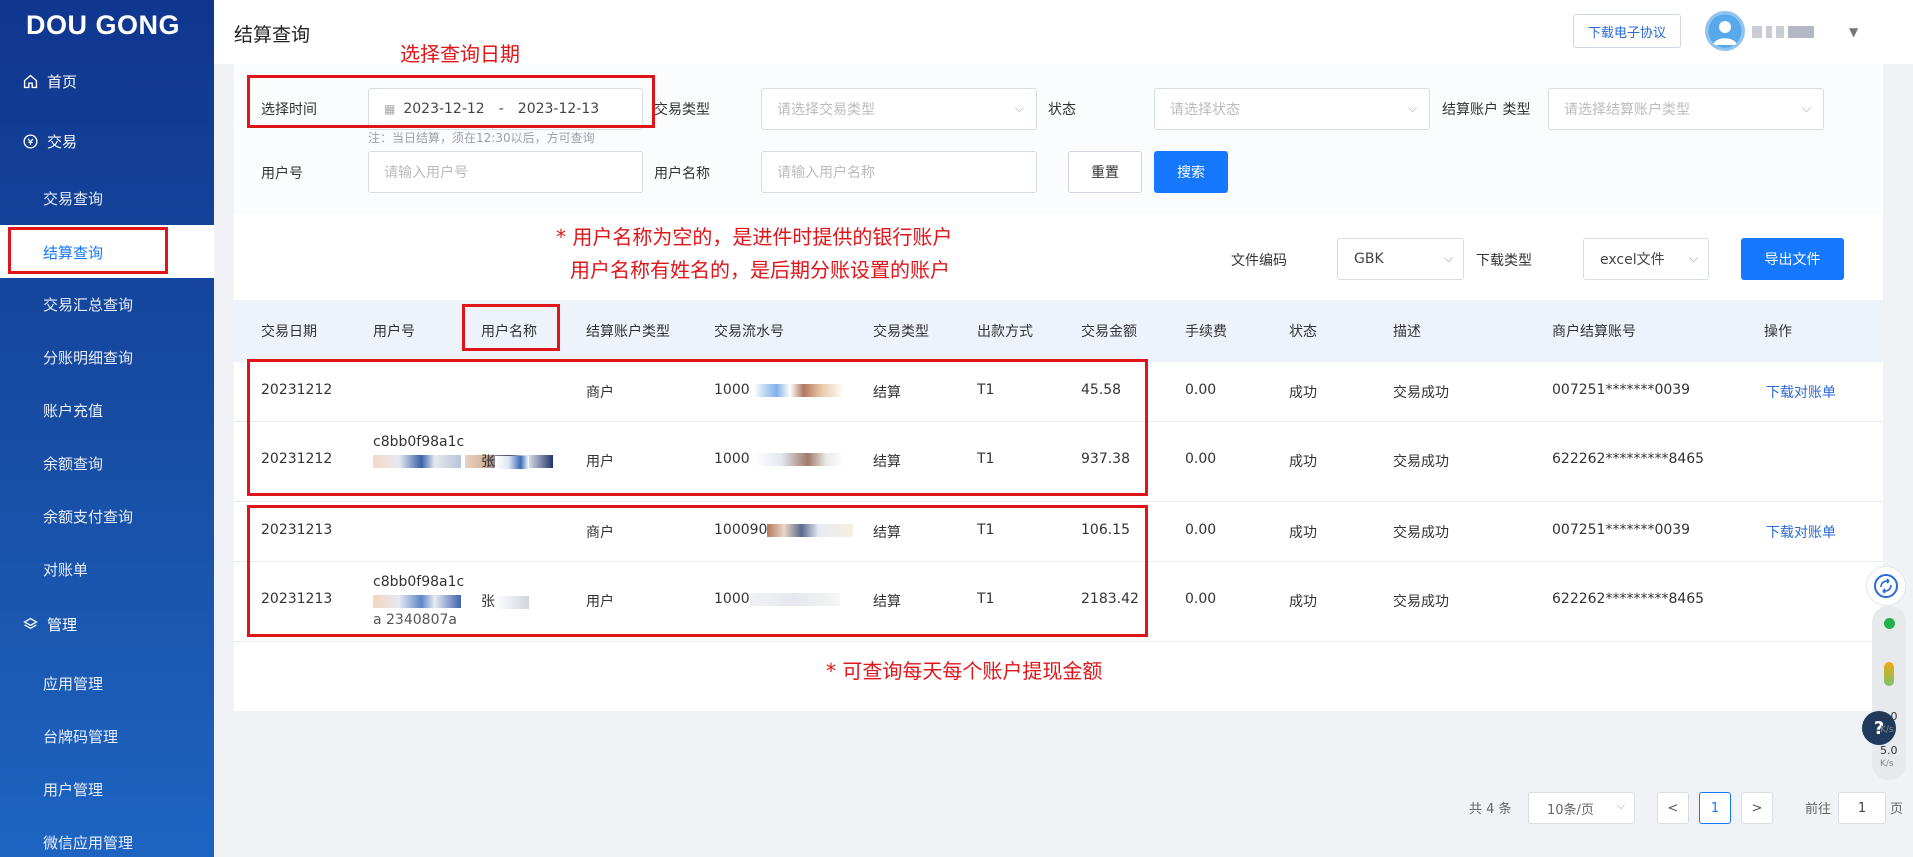 The image size is (1913, 857). I want to click on speed-download-value: 5.0, so click(1889, 750).